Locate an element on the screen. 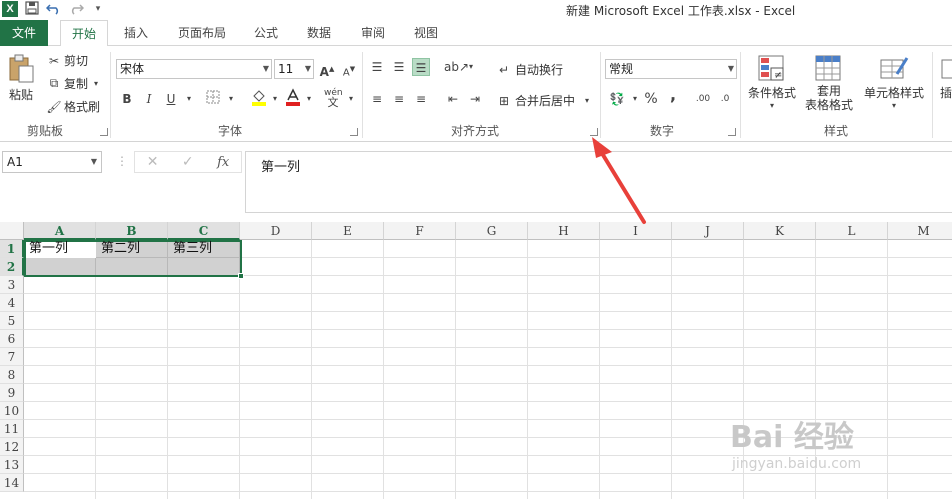 This screenshot has width=952, height=499. grow-font-button: A▲ is located at coordinates (327, 69).